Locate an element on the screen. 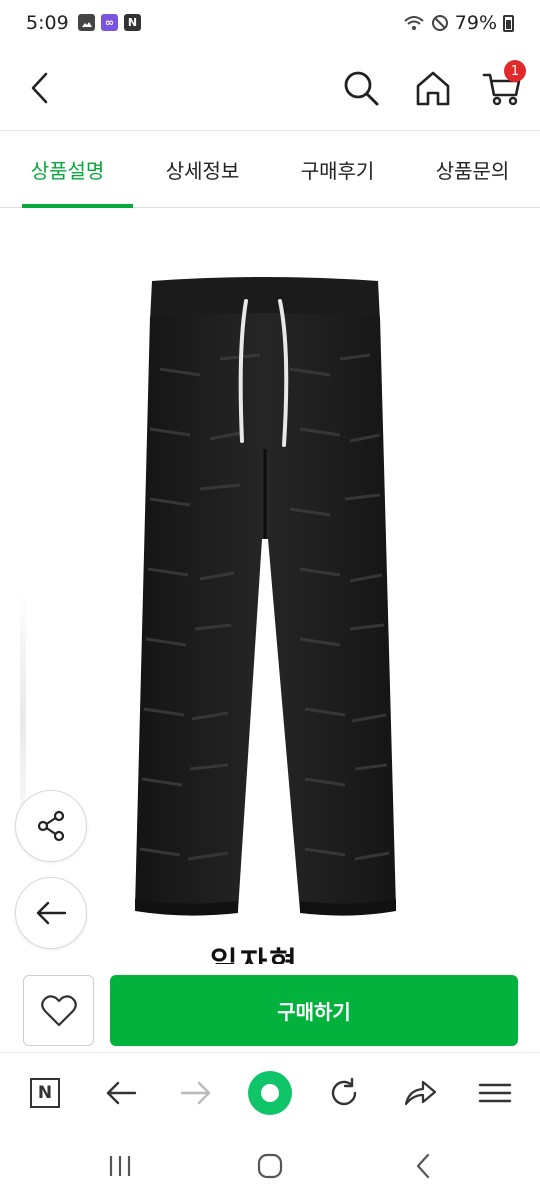 The image size is (540, 1200). status-bar: 5:09 ∞ N 79% is located at coordinates (270, 24).